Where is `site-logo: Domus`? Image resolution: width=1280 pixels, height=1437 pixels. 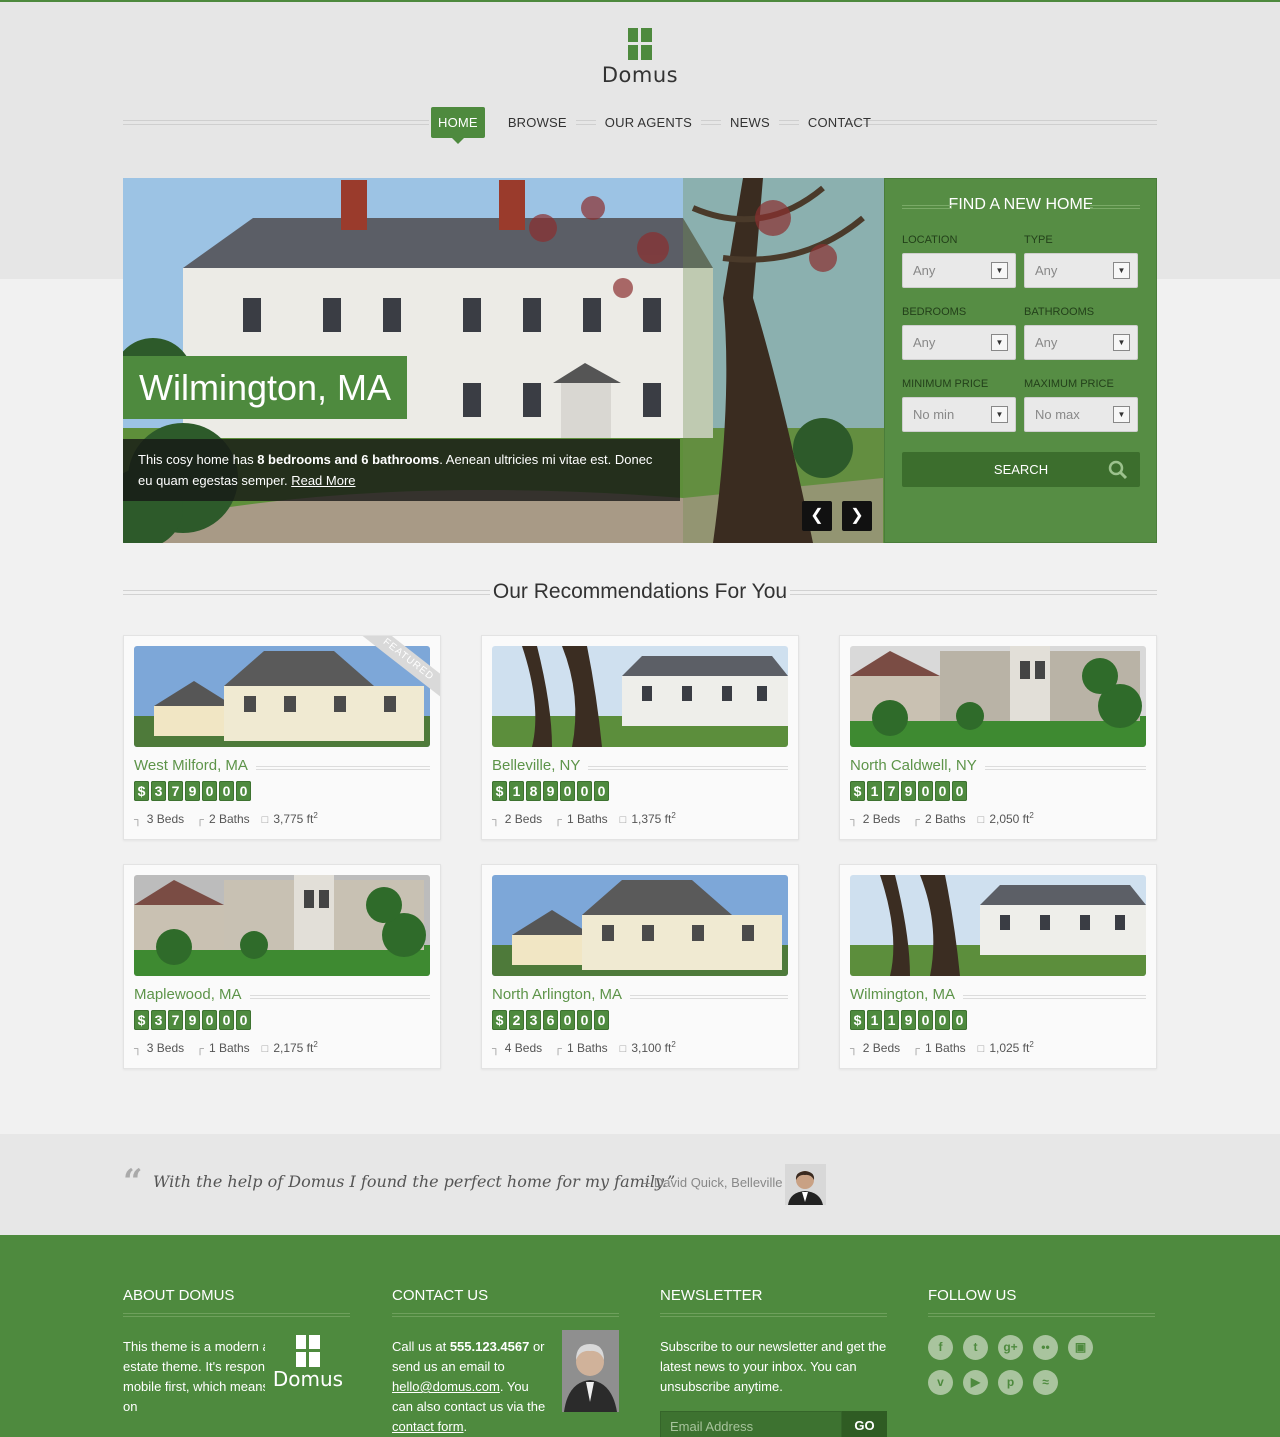
site-logo: Domus is located at coordinates (640, 57).